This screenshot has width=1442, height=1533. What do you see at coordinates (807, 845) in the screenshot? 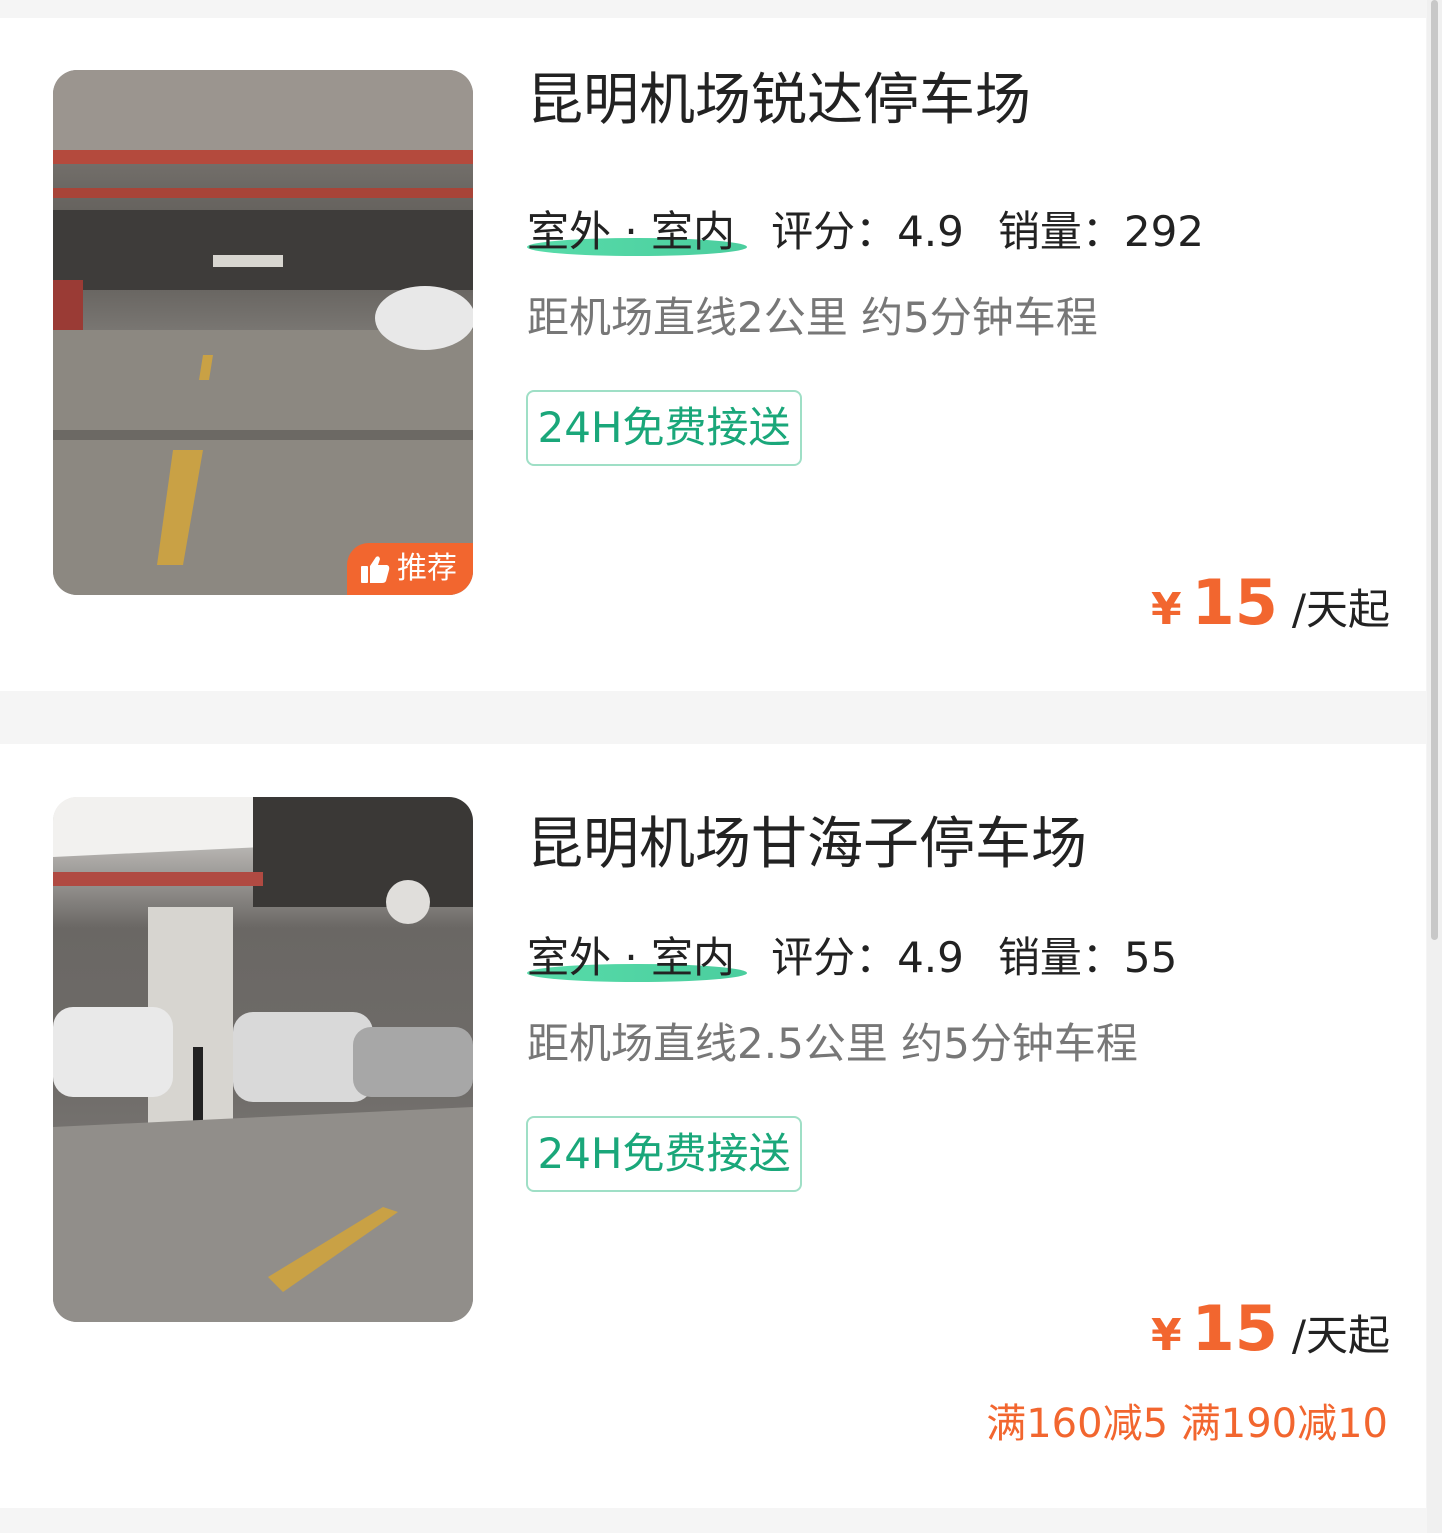
I see `parking-lot-name: 昆明机场甘海子停车场` at bounding box center [807, 845].